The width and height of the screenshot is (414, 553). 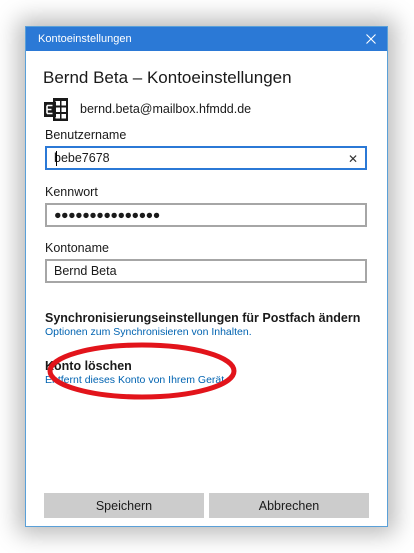 I want to click on close-icon, so click(x=371, y=39).